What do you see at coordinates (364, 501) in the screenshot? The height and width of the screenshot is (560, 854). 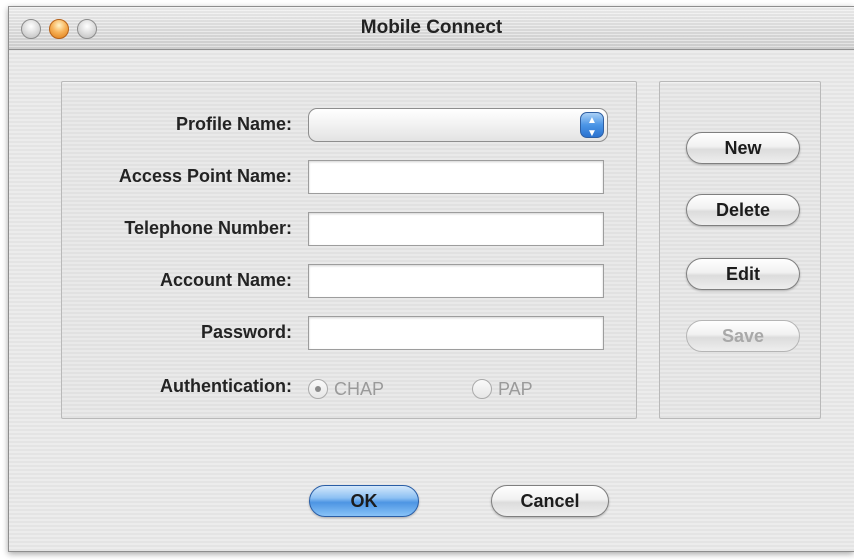 I see `ok-button: OK` at bounding box center [364, 501].